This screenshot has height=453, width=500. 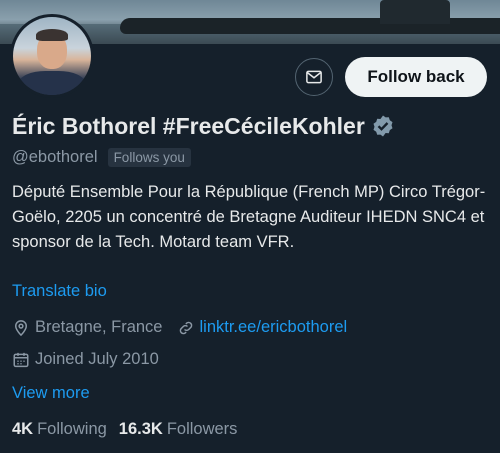 I want to click on calendar-icon, so click(x=21, y=359).